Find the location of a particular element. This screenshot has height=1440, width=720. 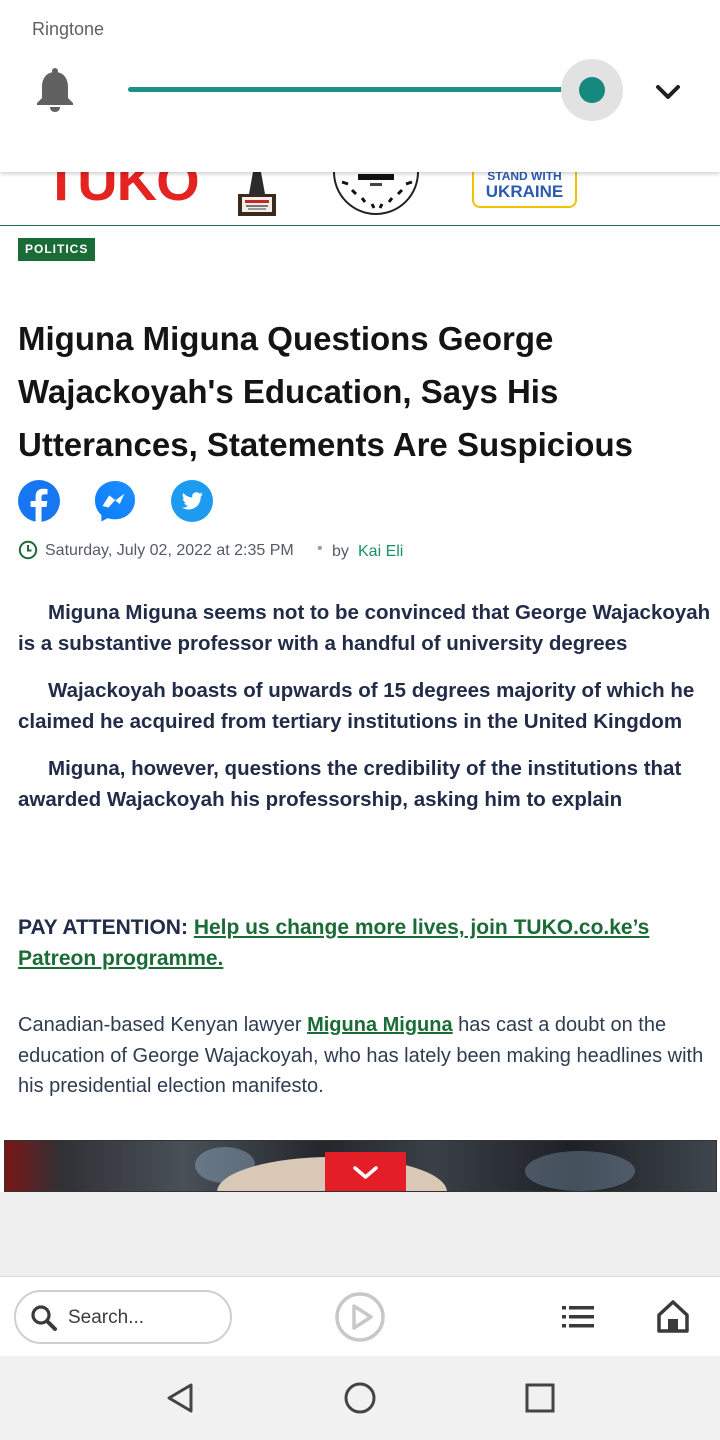

recents-icon is located at coordinates (540, 1398).